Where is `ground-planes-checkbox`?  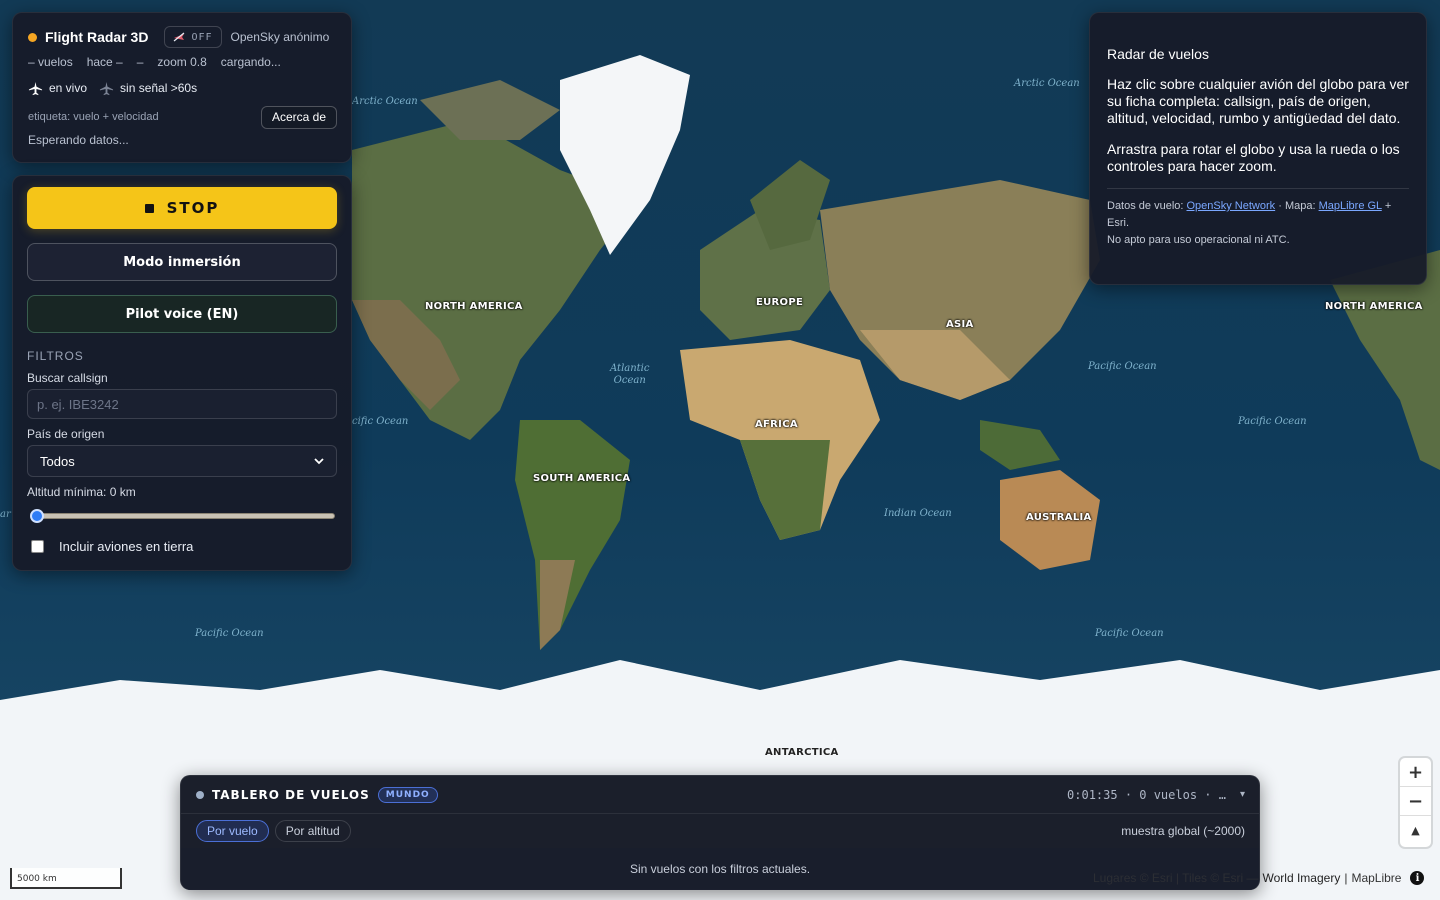 ground-planes-checkbox is located at coordinates (37, 546).